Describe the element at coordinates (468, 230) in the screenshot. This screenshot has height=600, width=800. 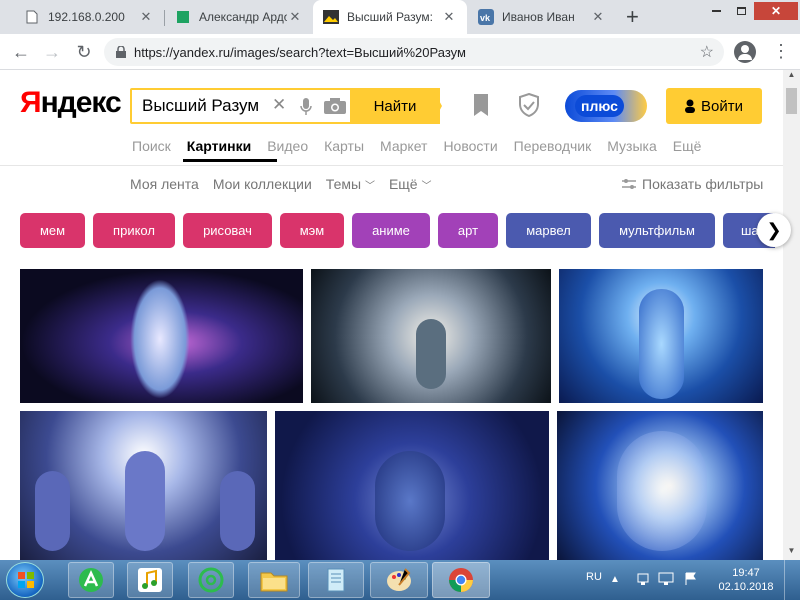
I see `chip-tag: арт` at that location.